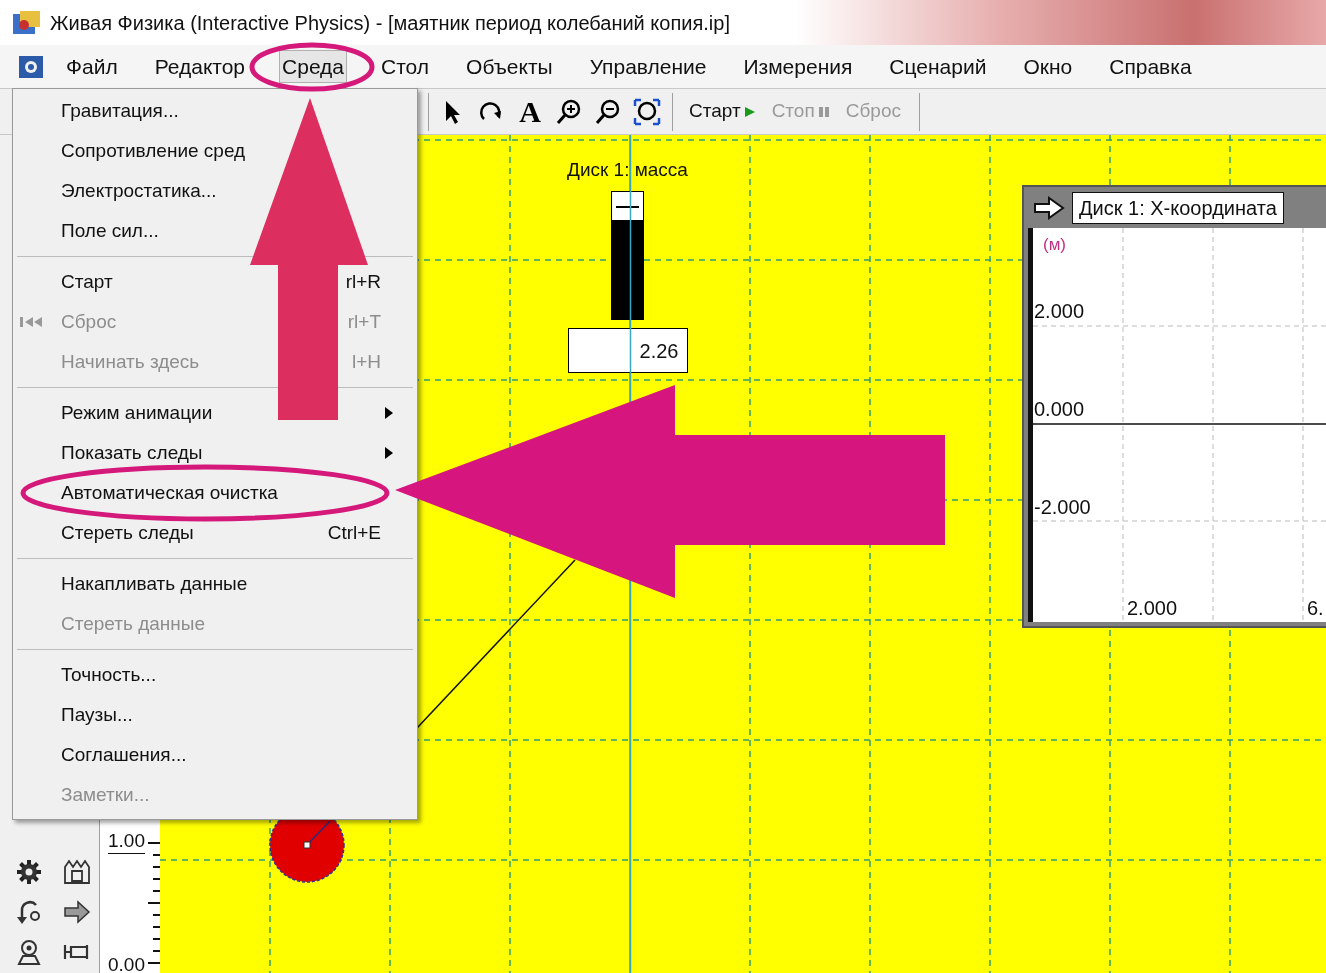 This screenshot has height=973, width=1326. What do you see at coordinates (215, 533) in the screenshot?
I see `menu-item: Стереть следы Ctrl+E` at bounding box center [215, 533].